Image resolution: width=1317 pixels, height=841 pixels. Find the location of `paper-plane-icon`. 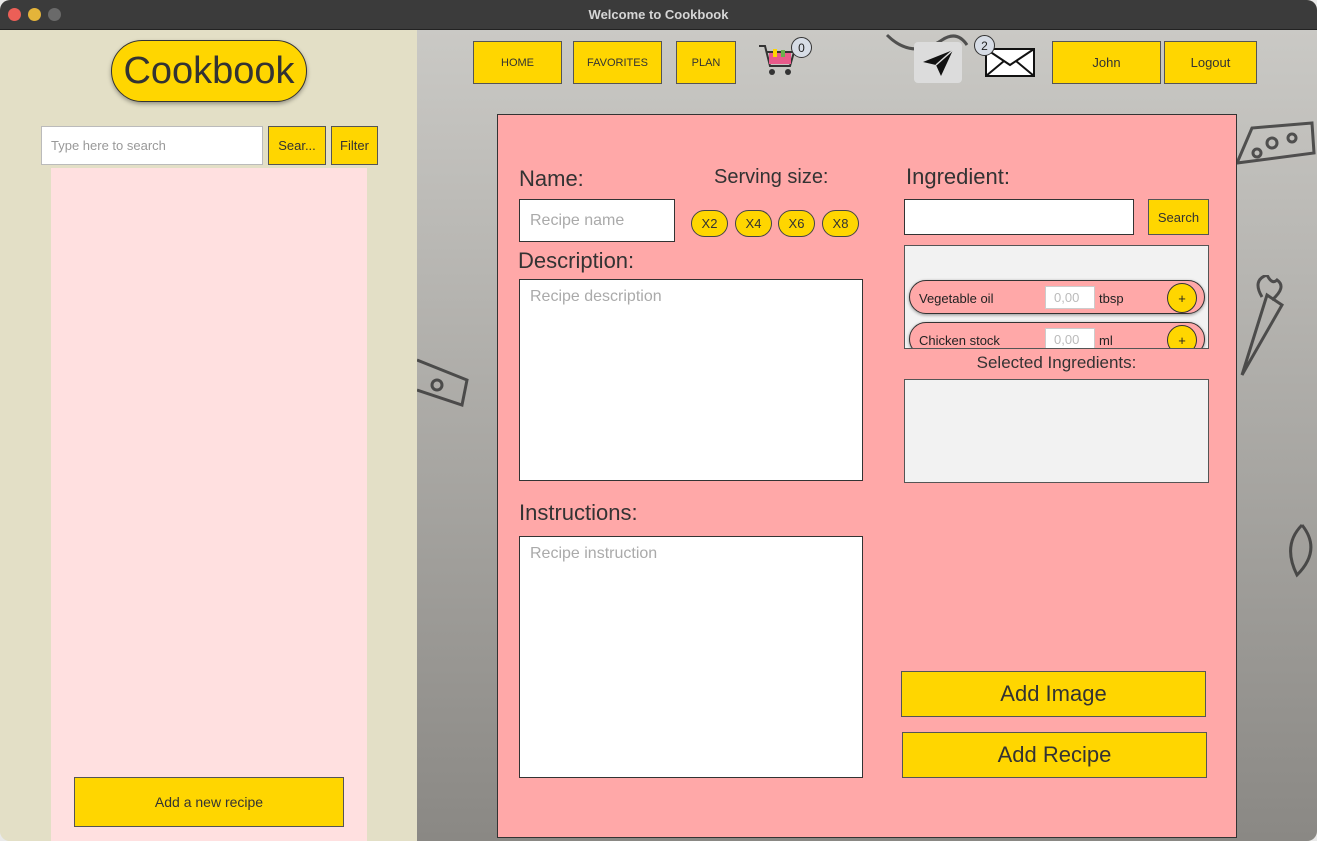

paper-plane-icon is located at coordinates (938, 62).